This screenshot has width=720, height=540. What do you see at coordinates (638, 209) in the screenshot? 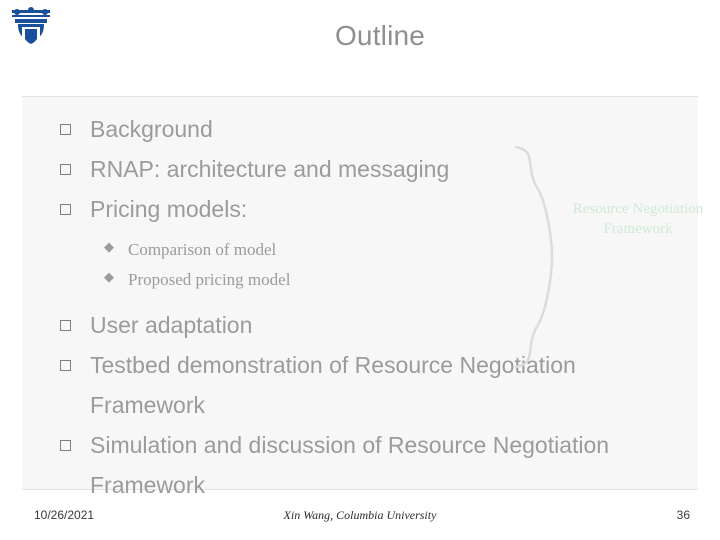
I see `callout-line-1: Resource Negotiation` at bounding box center [638, 209].